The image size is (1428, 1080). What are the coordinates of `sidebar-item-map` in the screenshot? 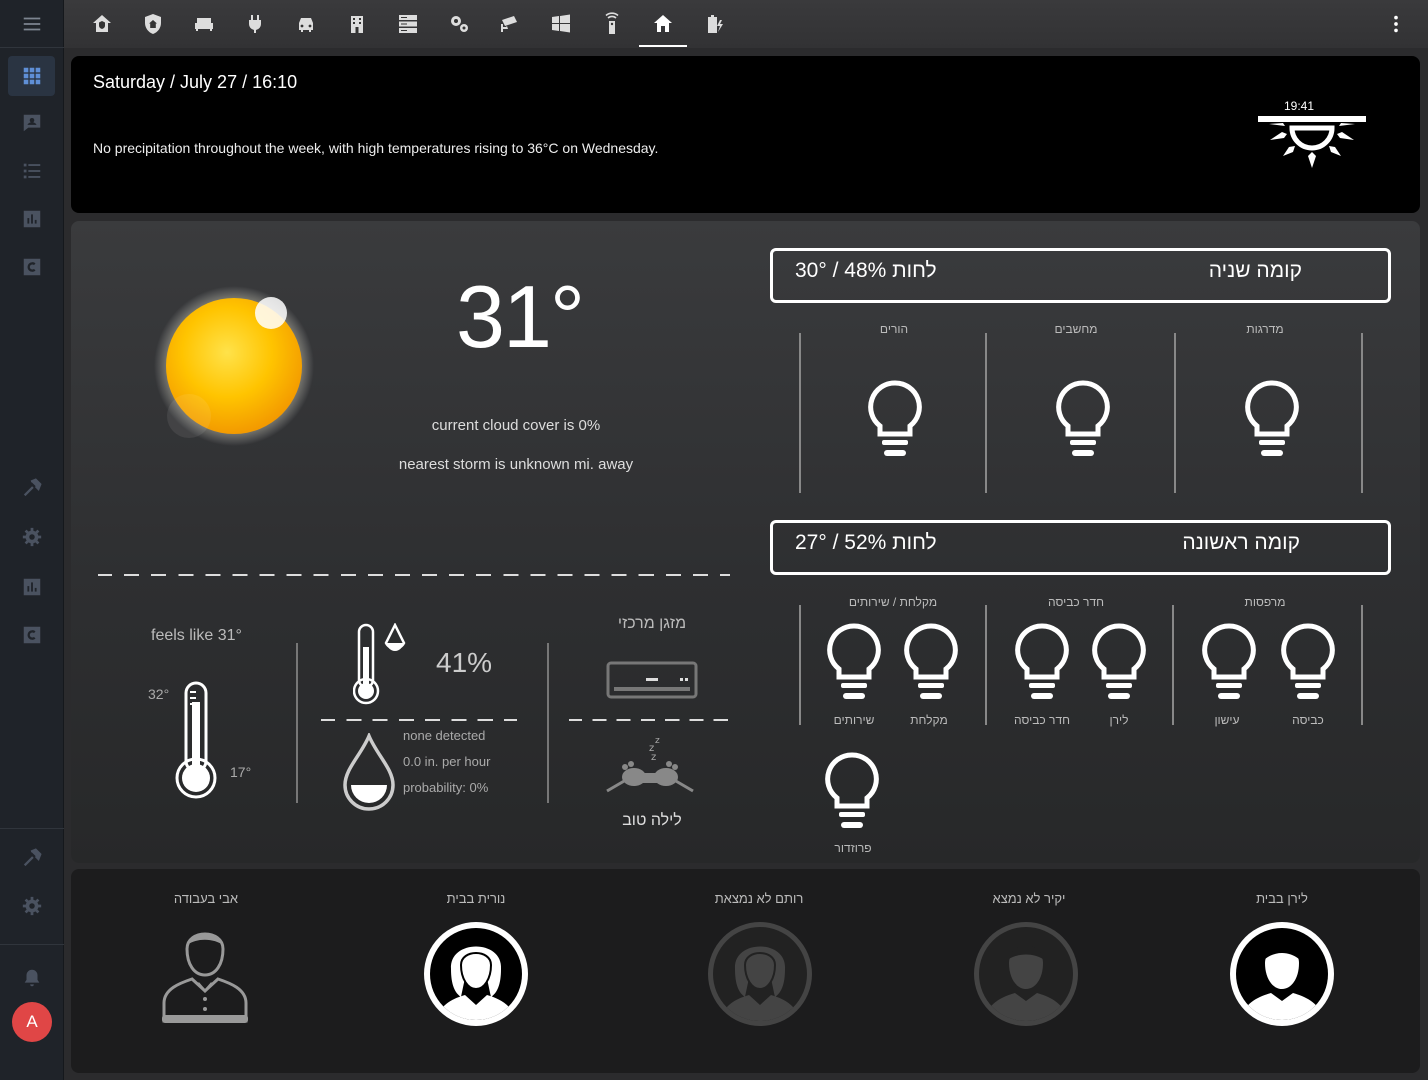 It's located at (31, 123).